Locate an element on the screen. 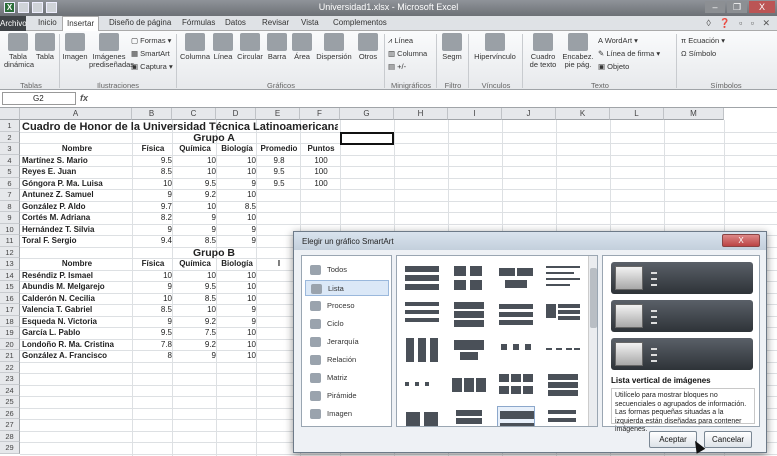  header-cell: Química is located at coordinates (195, 264).